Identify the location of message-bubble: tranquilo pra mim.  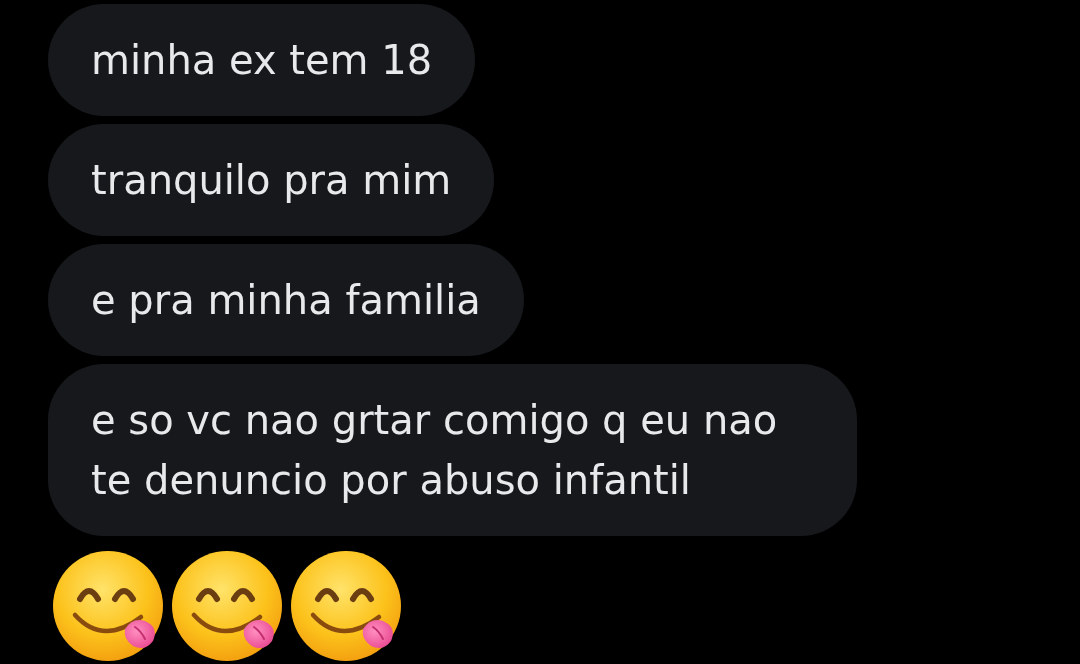
(271, 180).